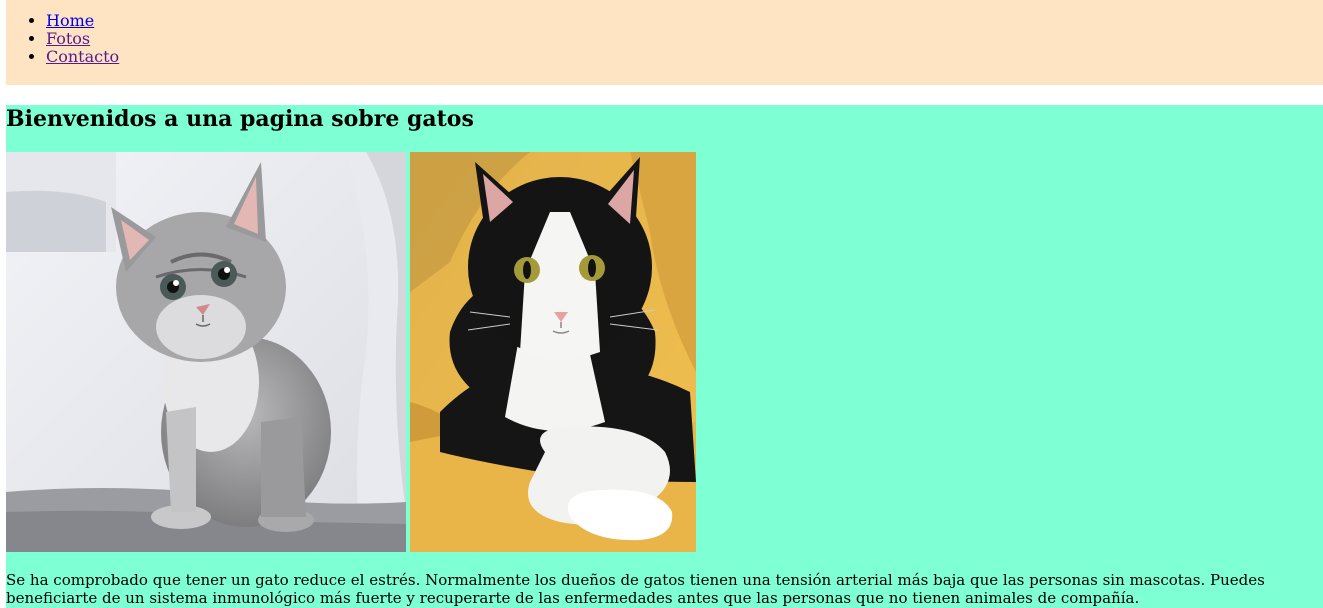 This screenshot has height=608, width=1323. I want to click on page-title: Bienvenidos a una pagina sobre gatos, so click(240, 119).